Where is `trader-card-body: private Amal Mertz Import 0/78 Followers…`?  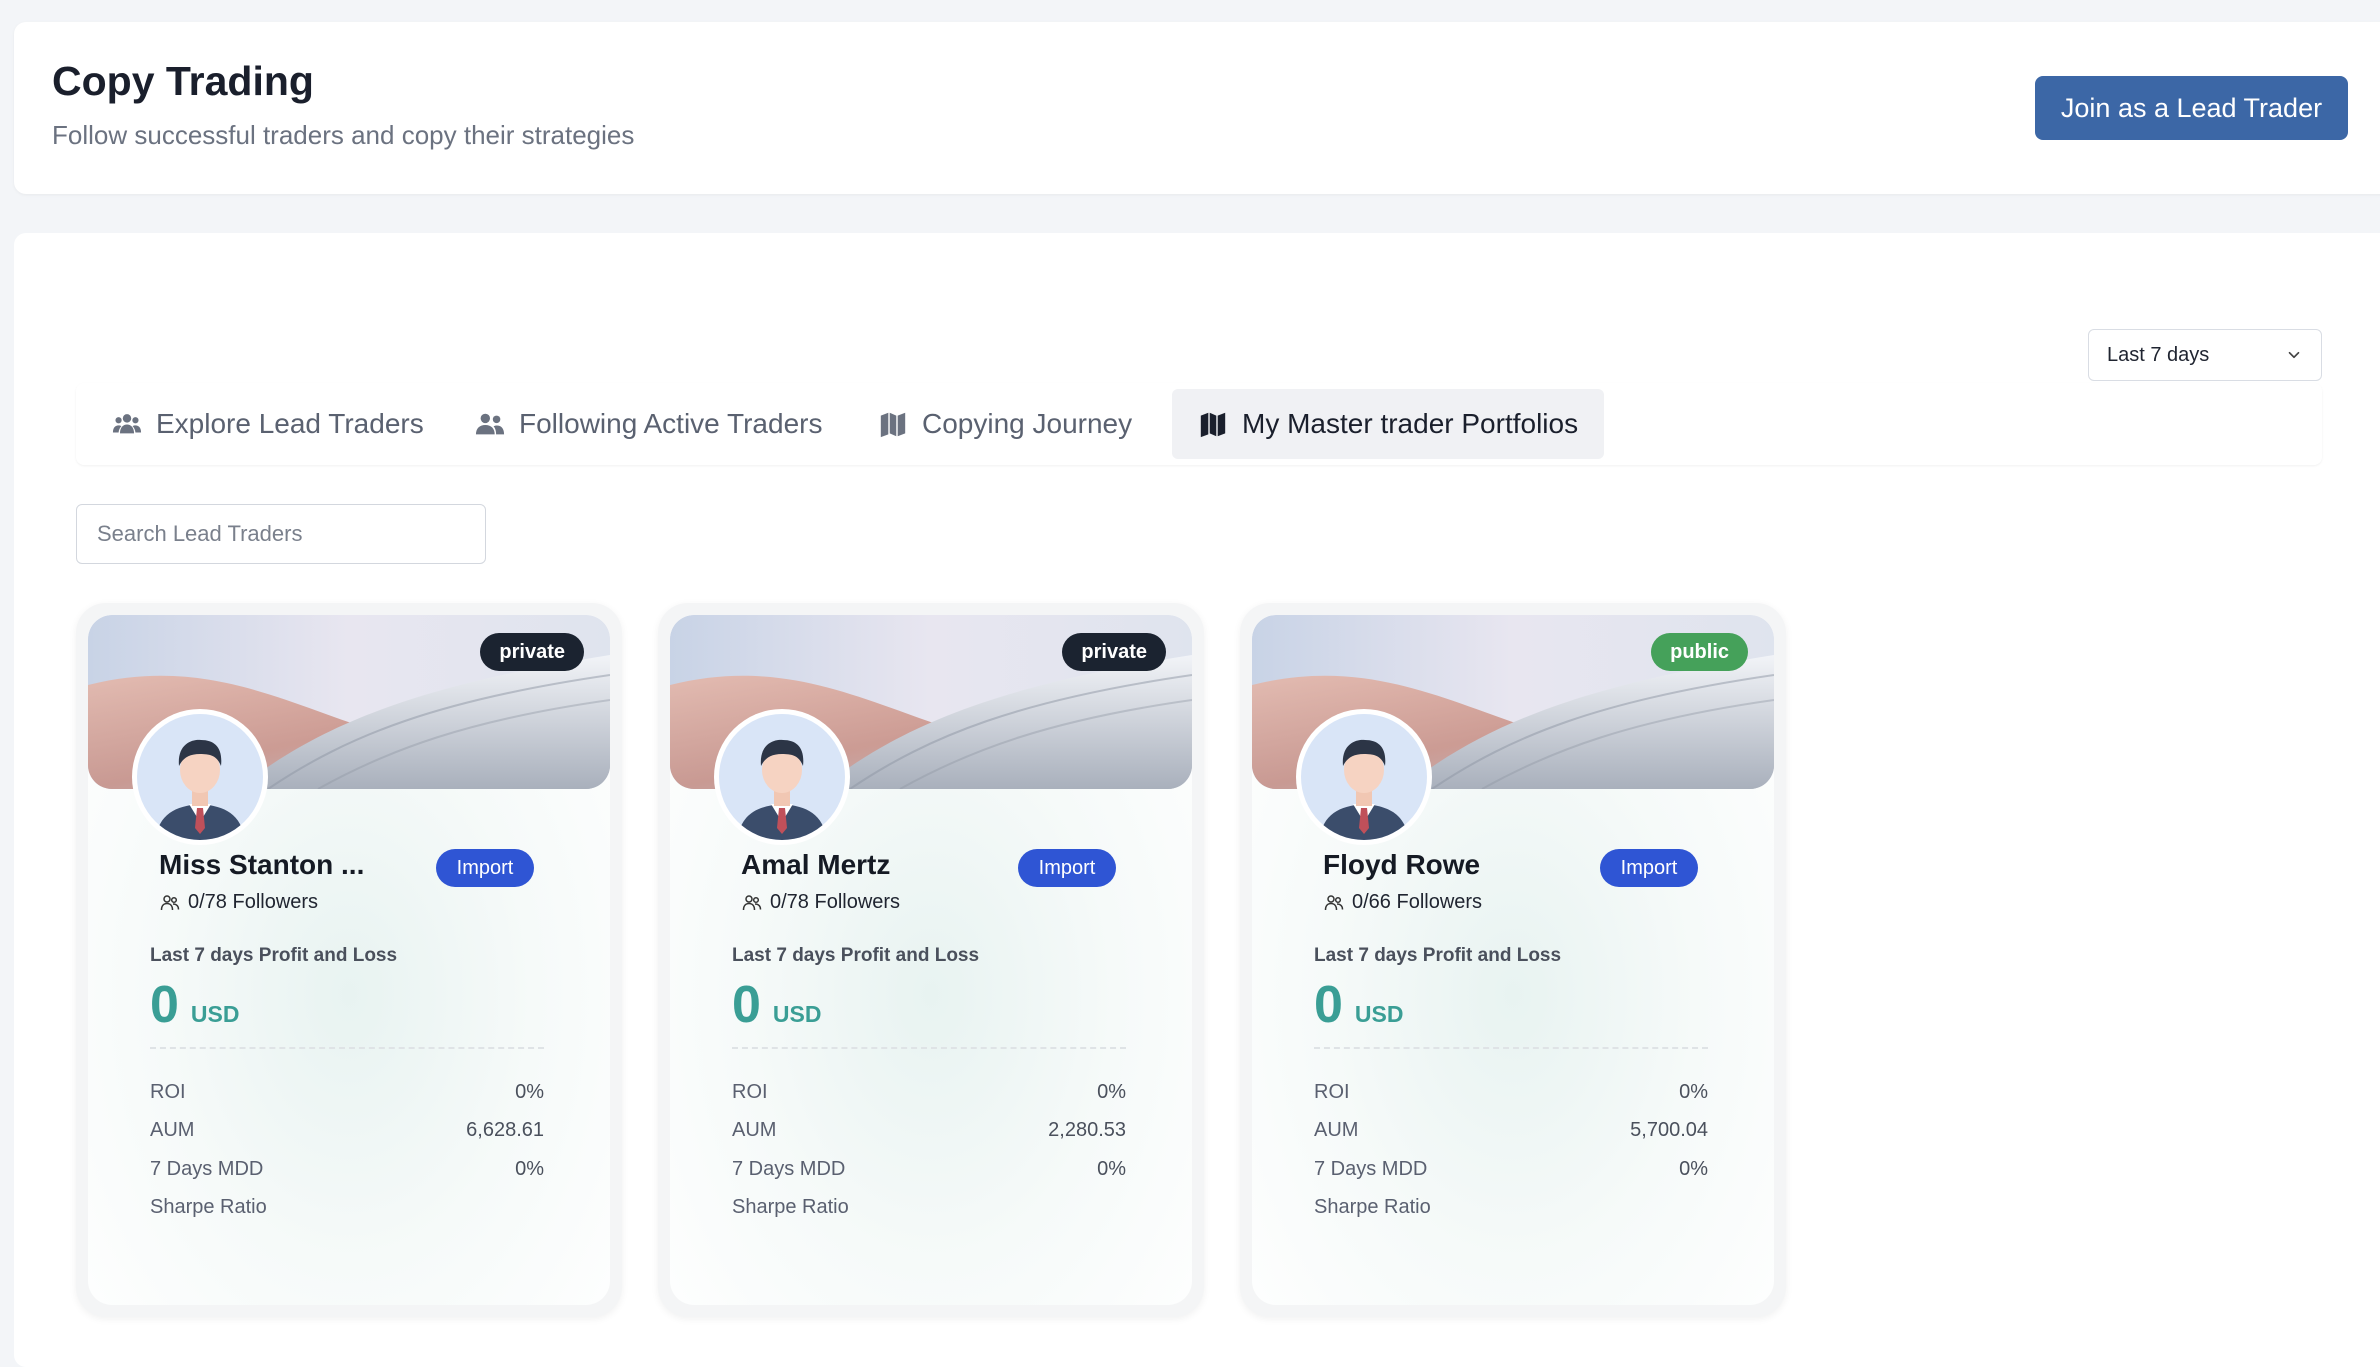
trader-card-body: private Amal Mertz Import 0/78 Followers… is located at coordinates (931, 960).